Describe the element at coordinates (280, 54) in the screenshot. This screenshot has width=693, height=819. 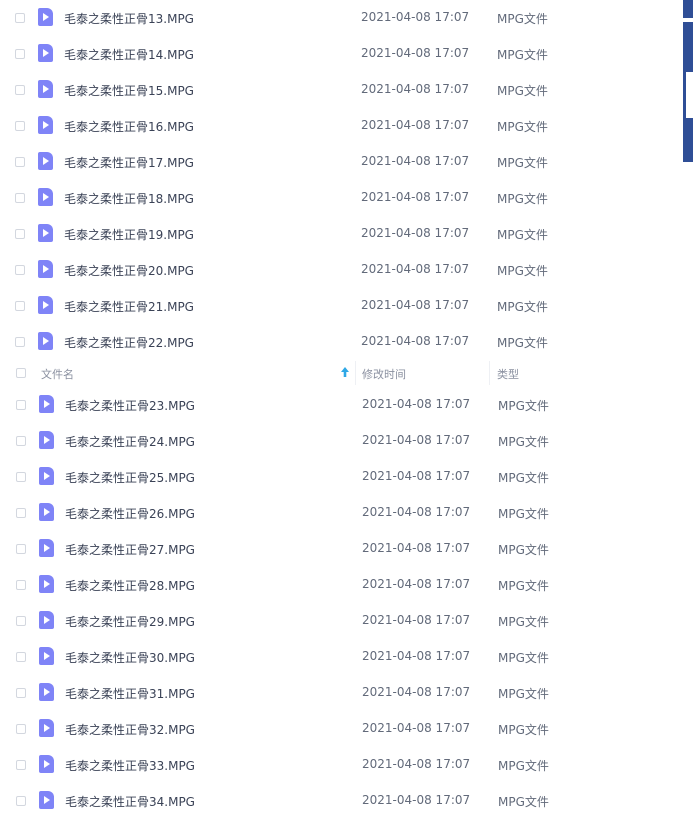
I see `table-row: 毛泰之柔性正骨14.MPG 2021-04-08 17:07 MPG文件` at that location.